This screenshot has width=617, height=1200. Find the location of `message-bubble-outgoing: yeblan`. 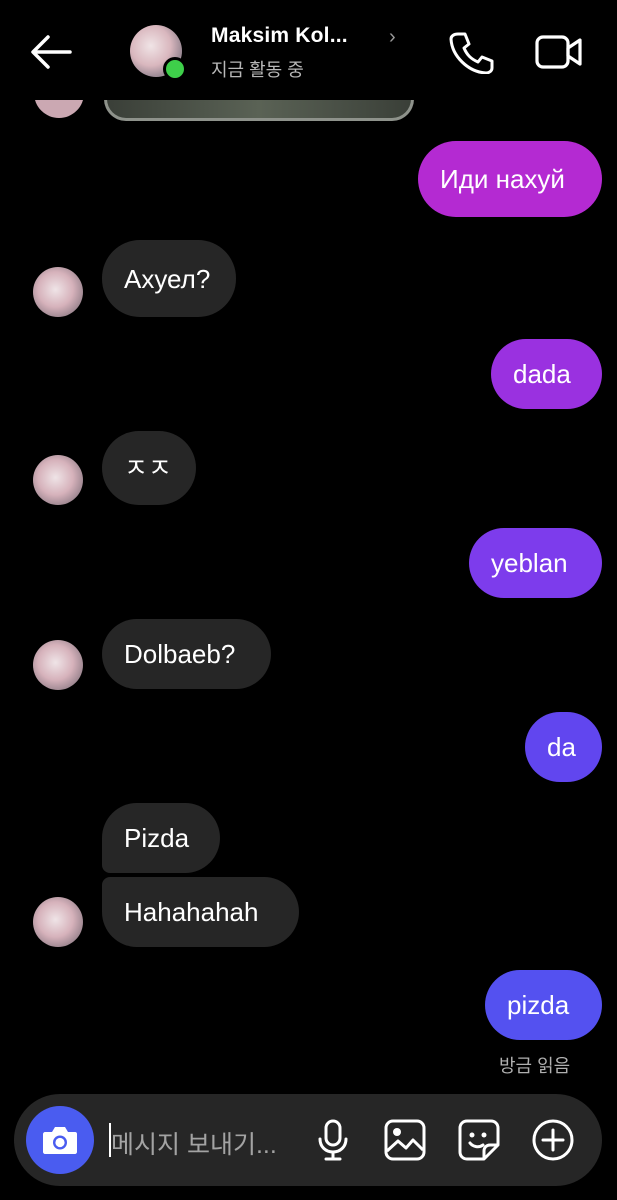

message-bubble-outgoing: yeblan is located at coordinates (535, 563).